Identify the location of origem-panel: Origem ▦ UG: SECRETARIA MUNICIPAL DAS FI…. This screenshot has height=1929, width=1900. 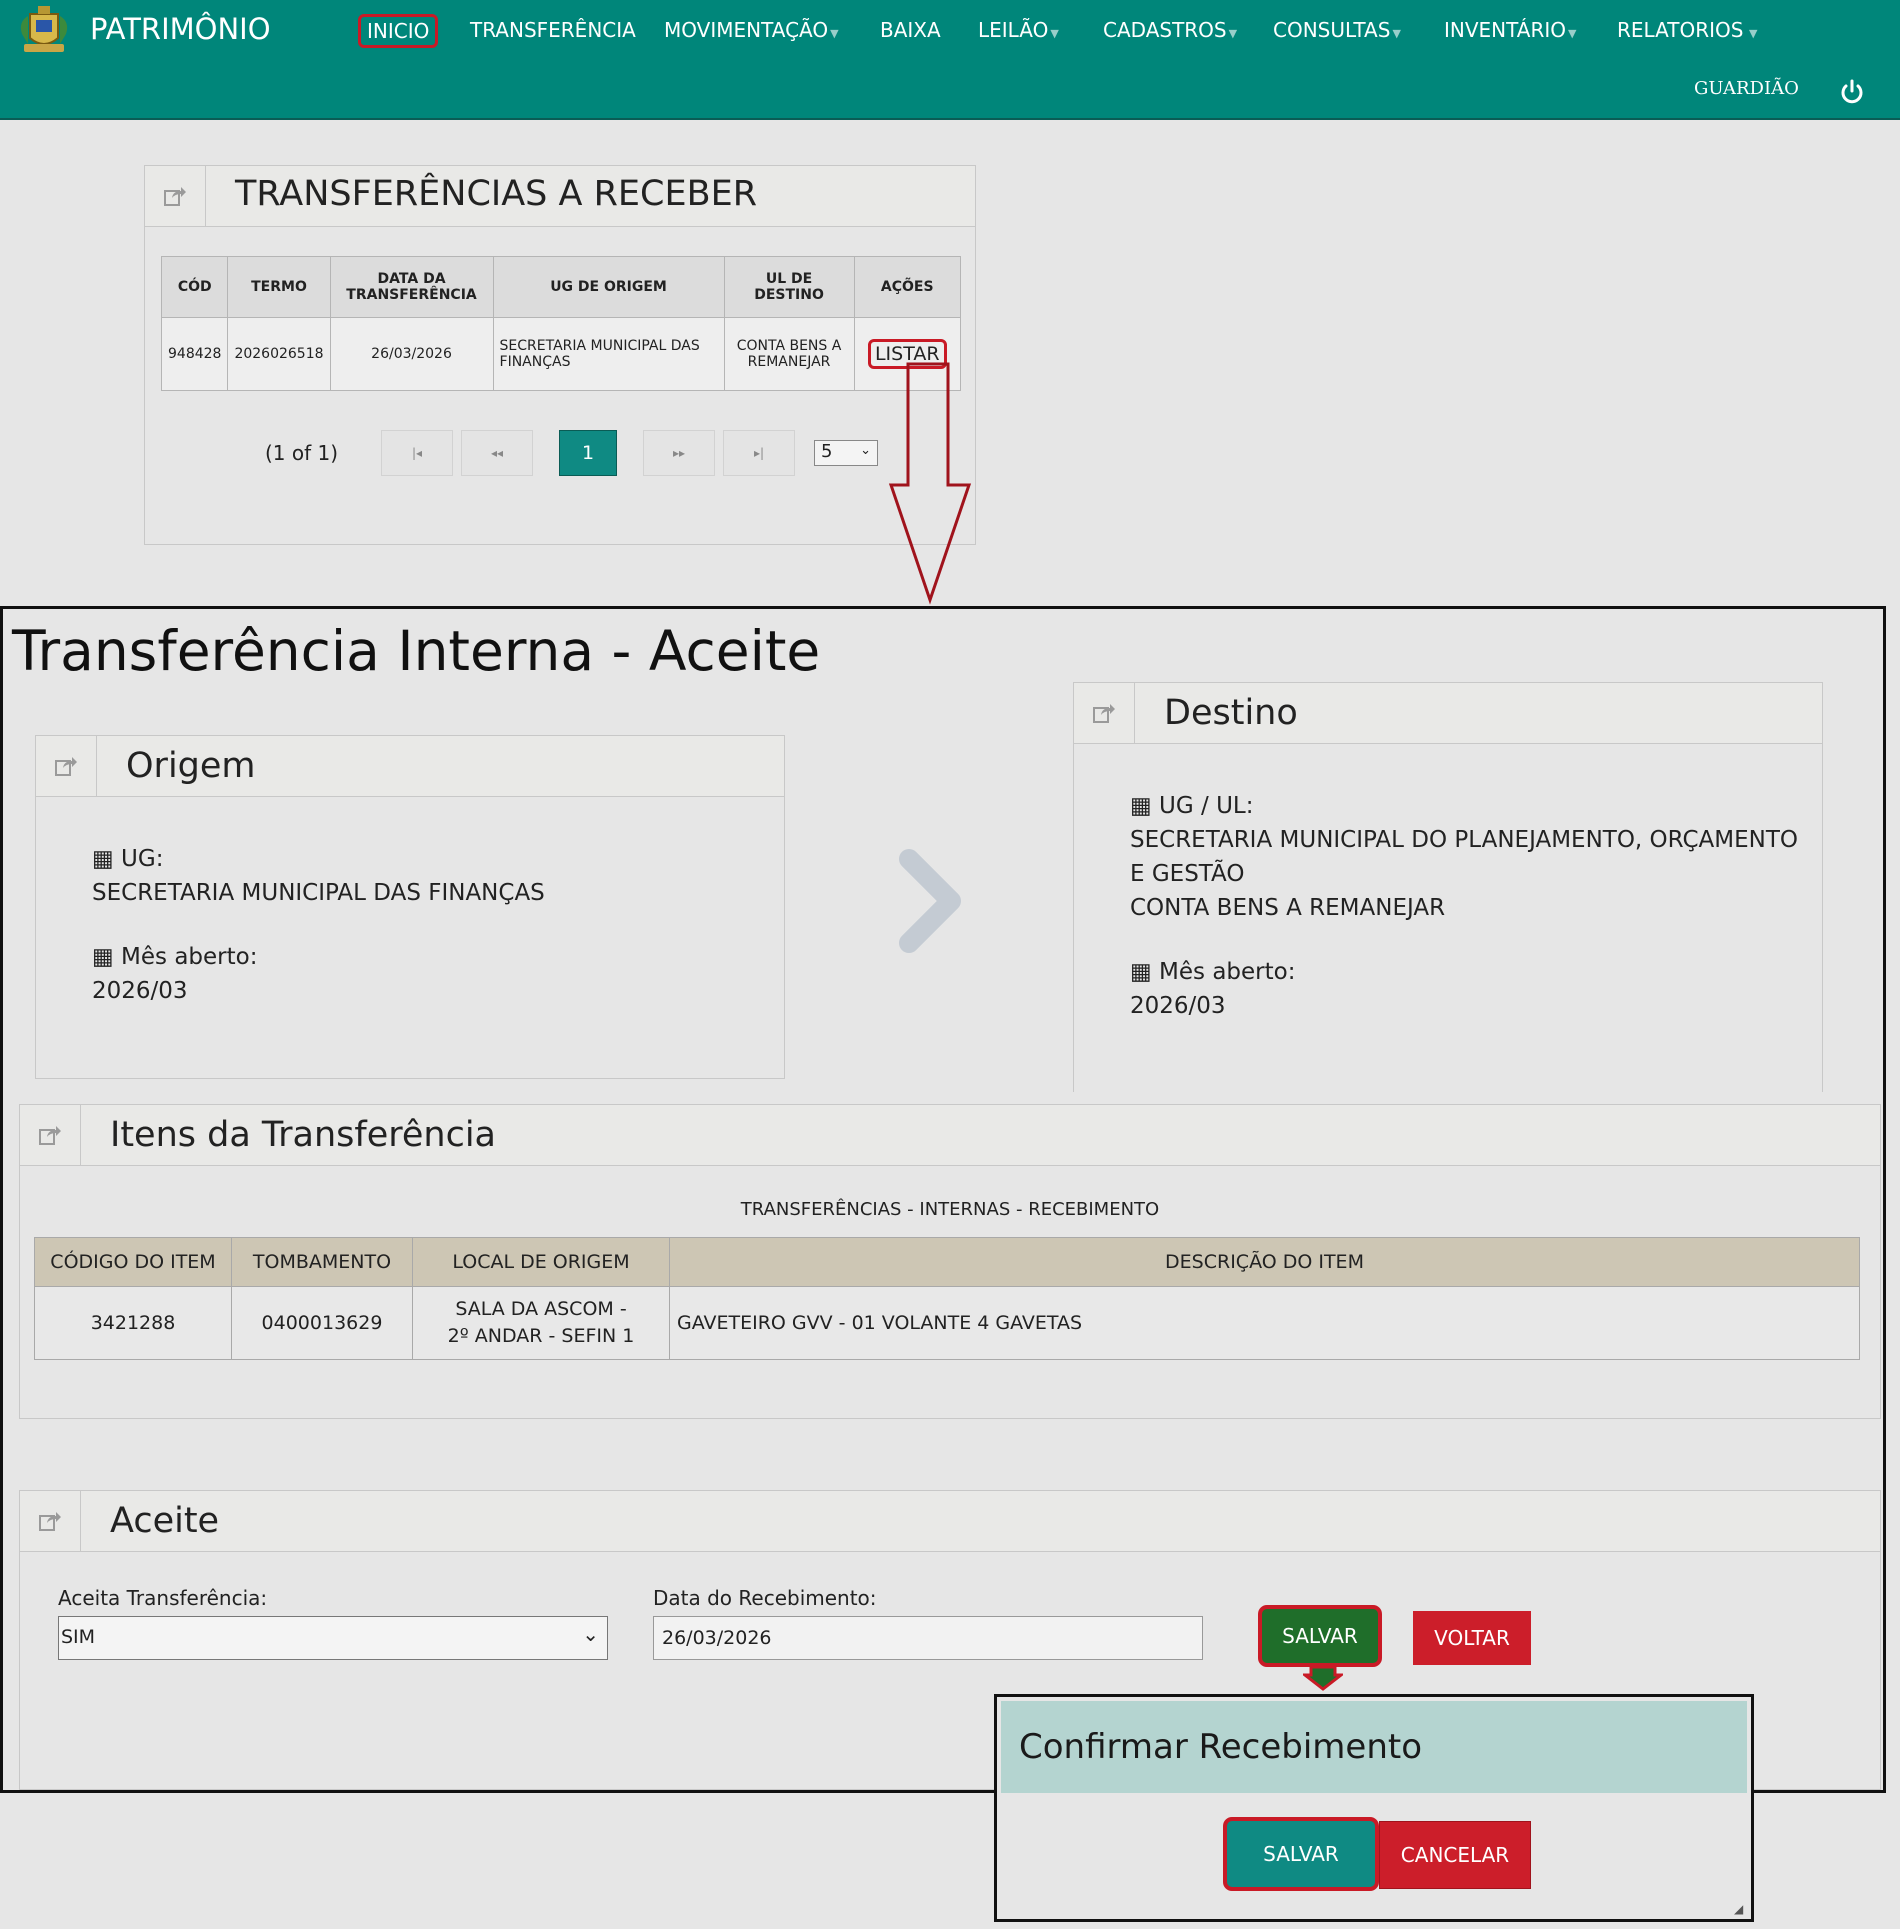
(410, 907).